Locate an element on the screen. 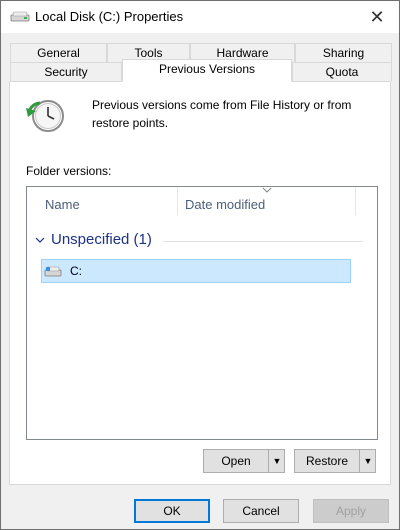 This screenshot has width=400, height=530. tab-label: Hardware is located at coordinates (242, 53).